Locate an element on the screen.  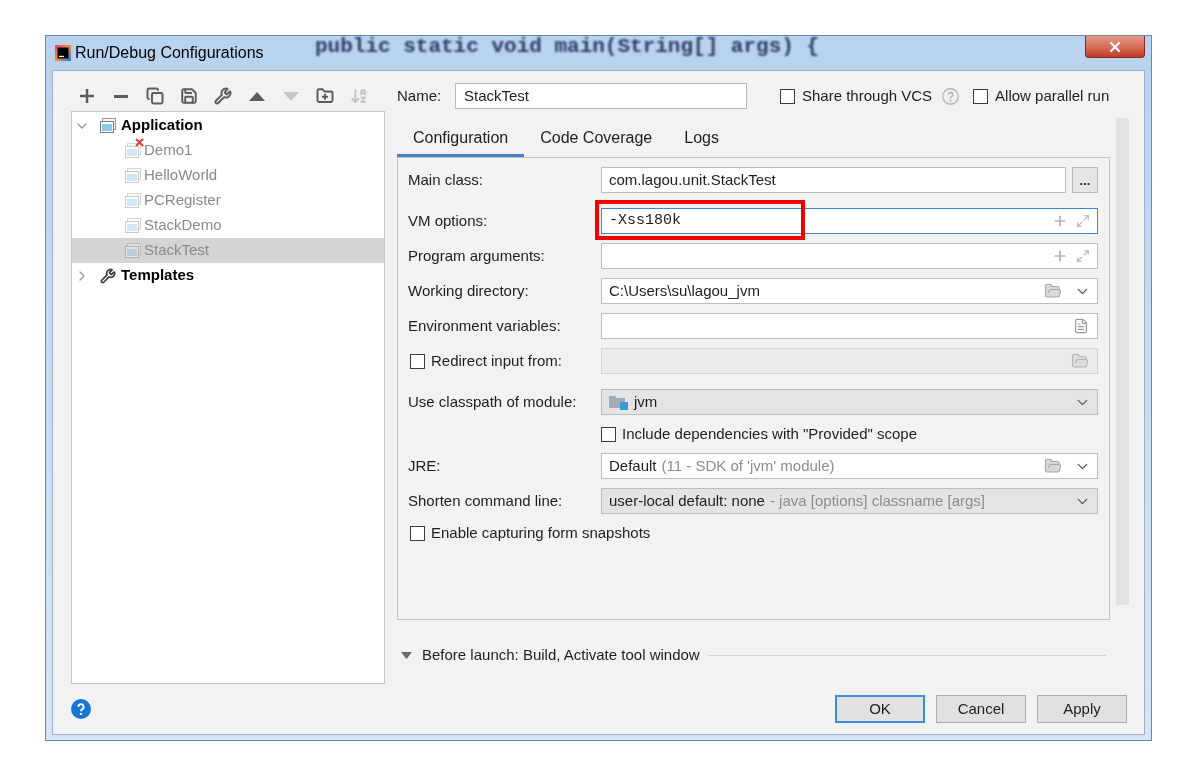
copy-button is located at coordinates (155, 96).